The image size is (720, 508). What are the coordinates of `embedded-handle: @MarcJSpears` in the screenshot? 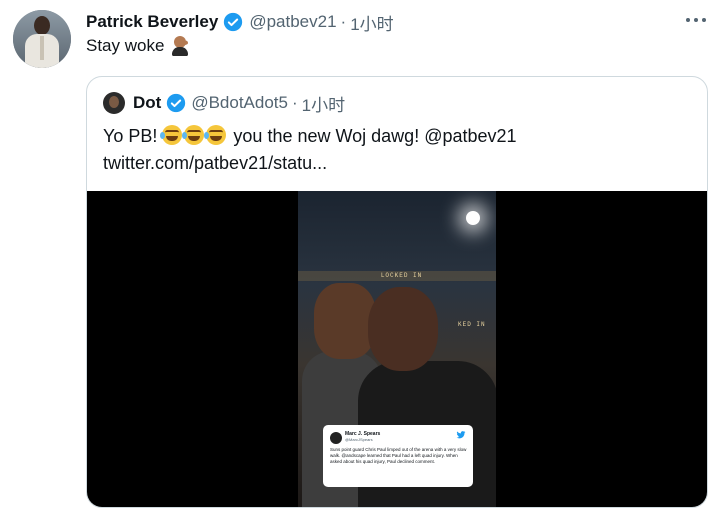 It's located at (359, 439).